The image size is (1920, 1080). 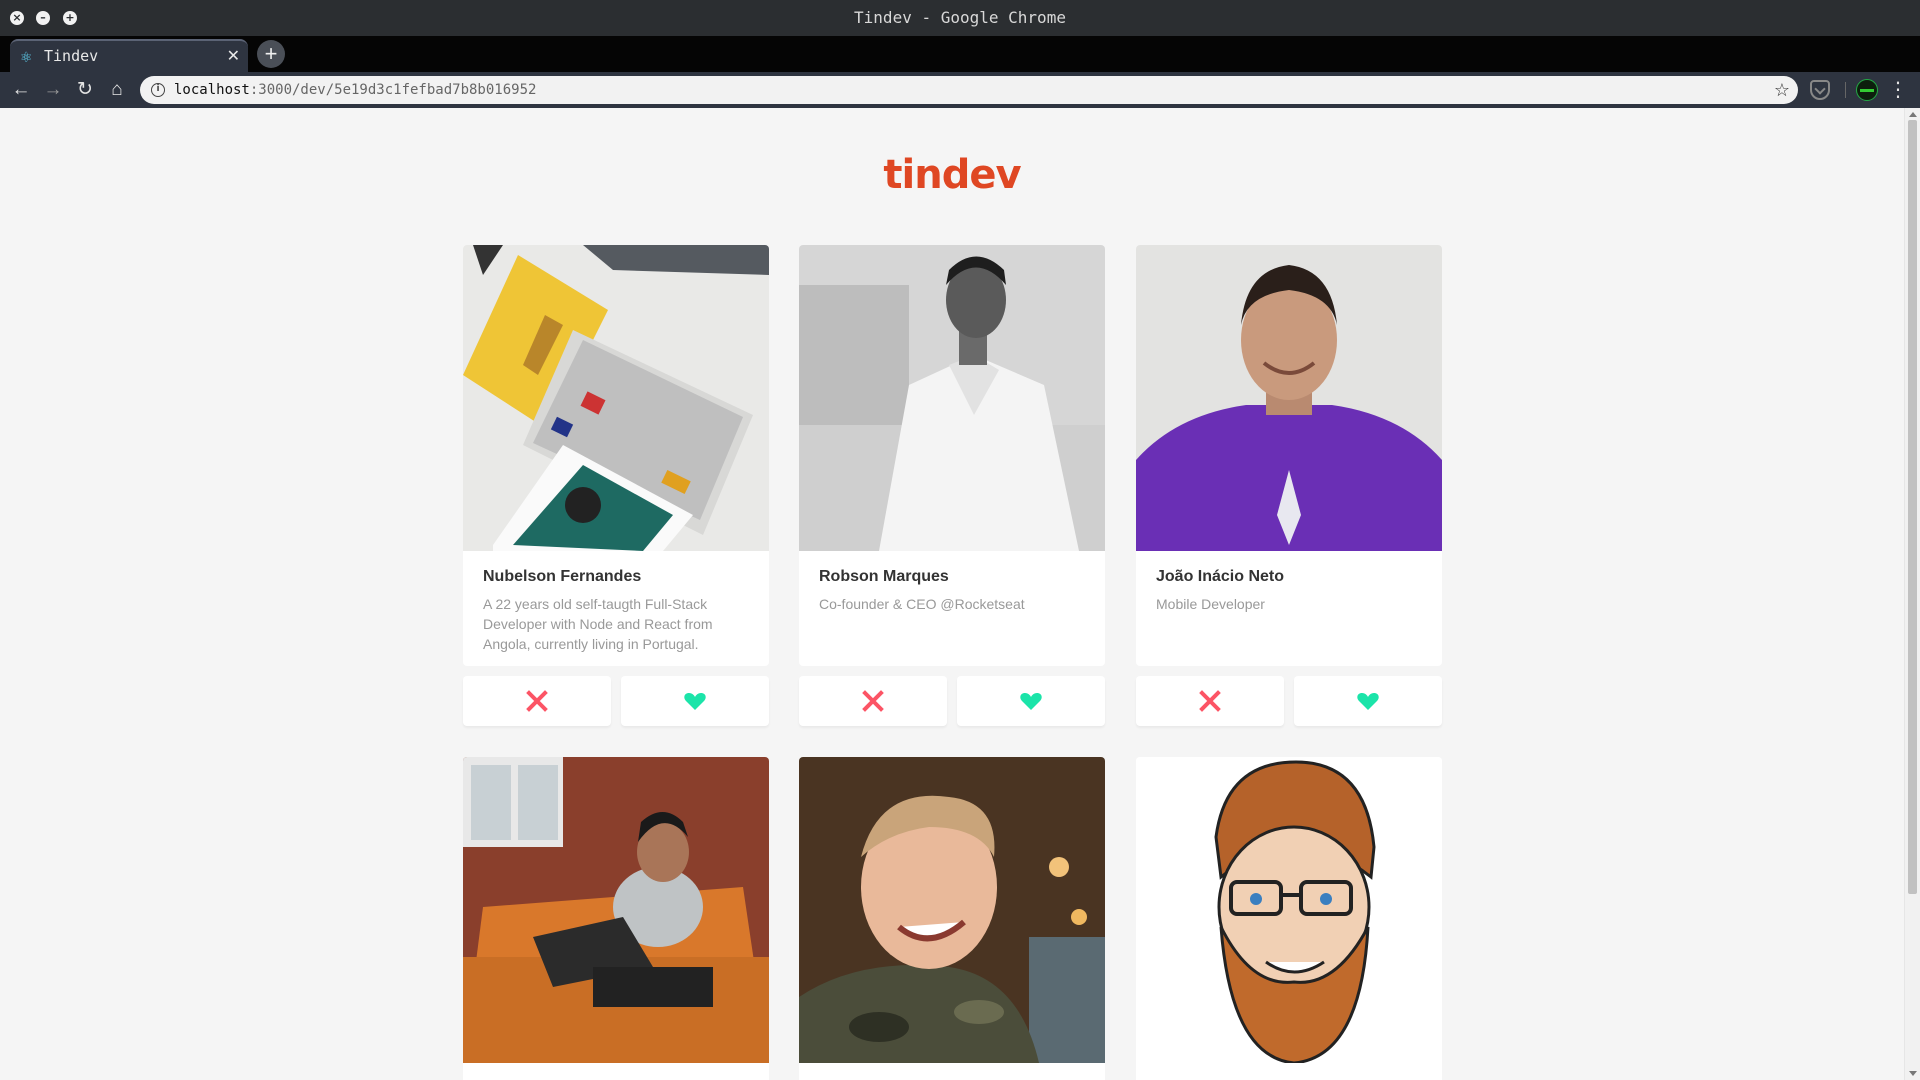 What do you see at coordinates (1867, 90) in the screenshot?
I see `profile-avatar-icon` at bounding box center [1867, 90].